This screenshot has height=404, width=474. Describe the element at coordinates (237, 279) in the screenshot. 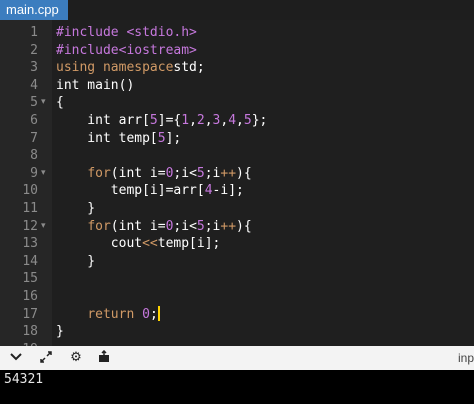

I see `code-line: 15` at that location.